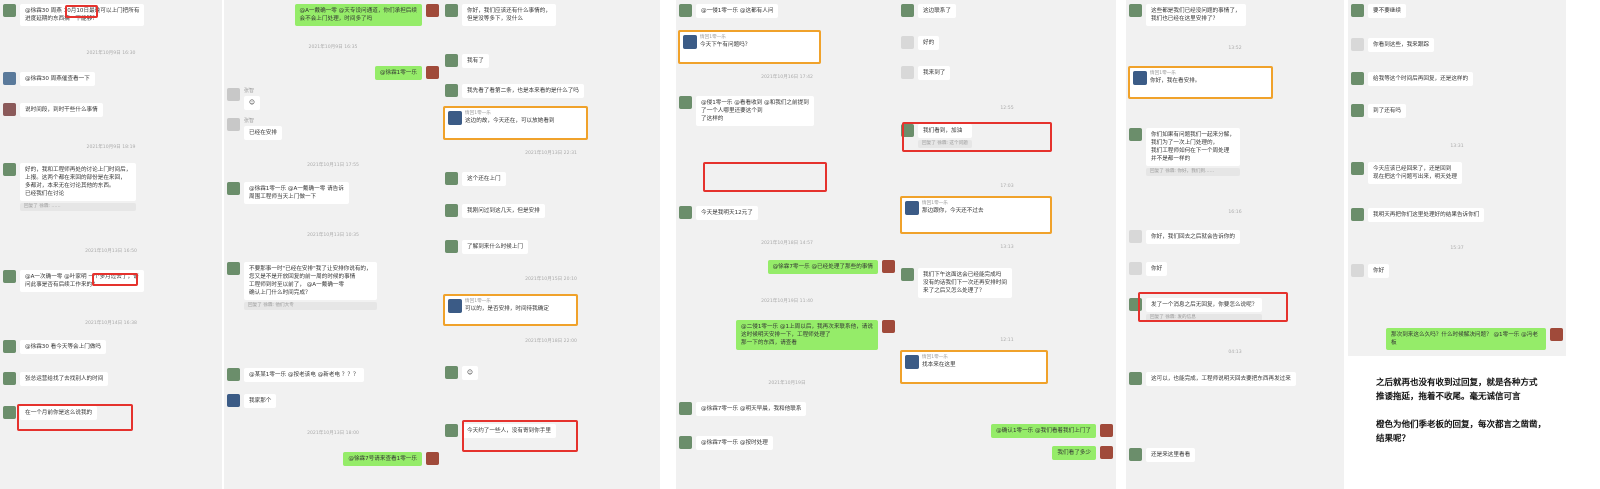  What do you see at coordinates (551, 279) in the screenshot?
I see `timestamp: 2021年10月15日 20:10` at bounding box center [551, 279].